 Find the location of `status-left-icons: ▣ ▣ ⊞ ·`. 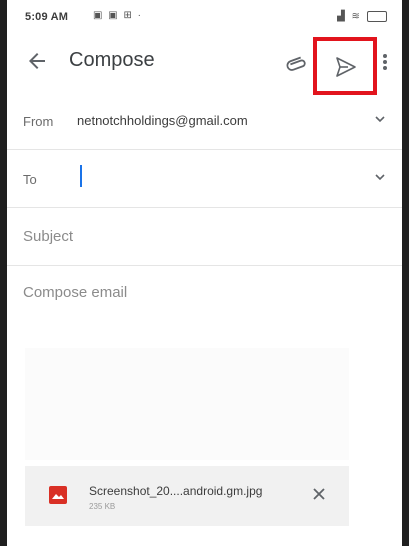

status-left-icons: ▣ ▣ ⊞ · is located at coordinates (118, 15).